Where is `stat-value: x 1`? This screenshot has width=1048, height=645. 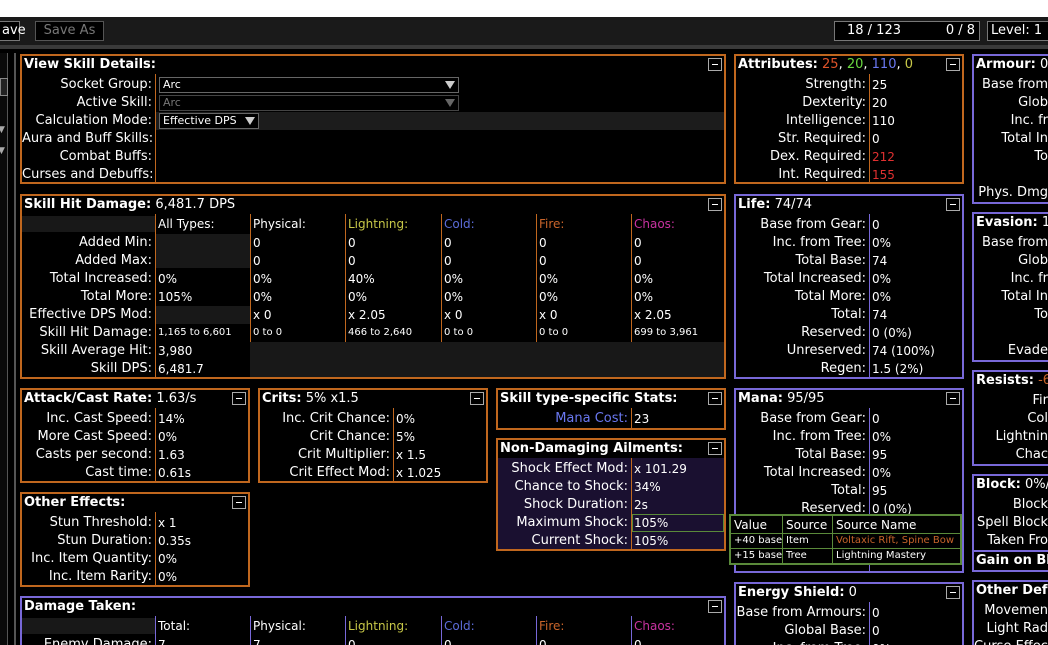
stat-value: x 1 is located at coordinates (167, 523).